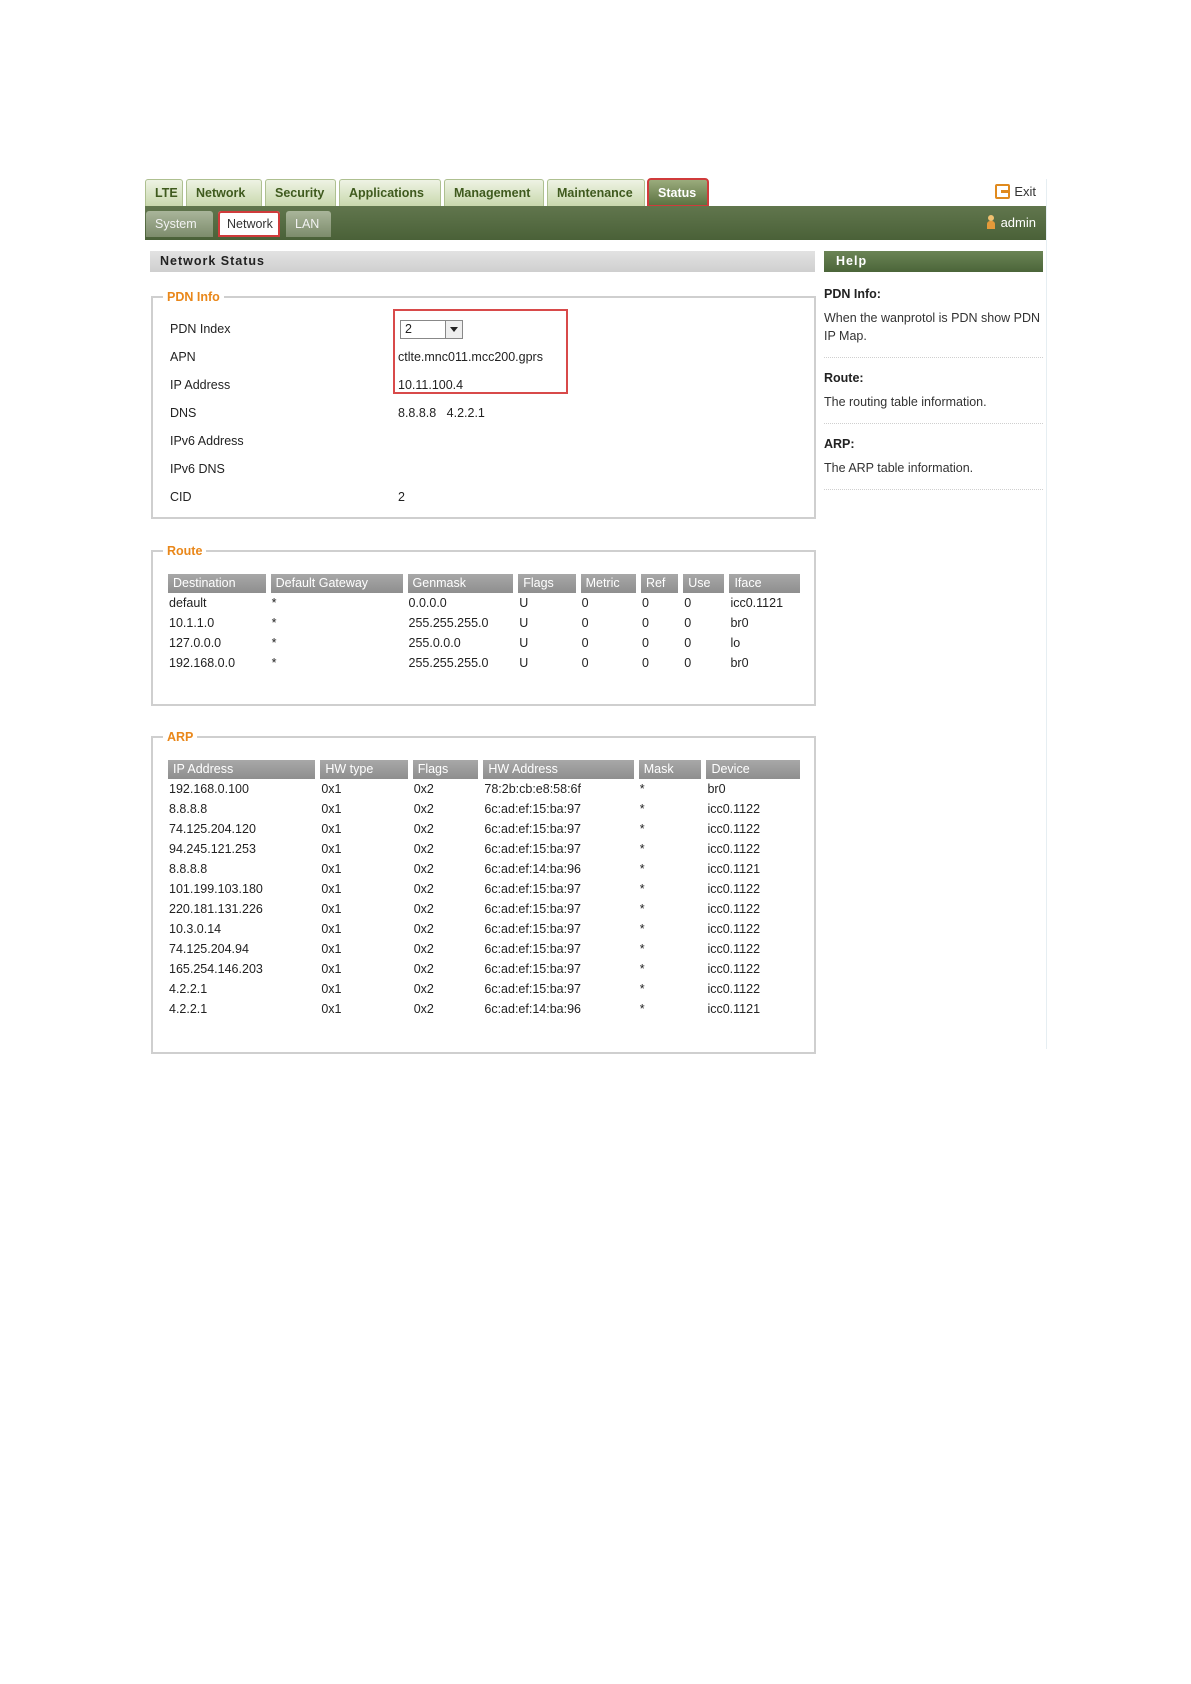 This screenshot has height=1684, width=1191. I want to click on tab-management: Management, so click(494, 192).